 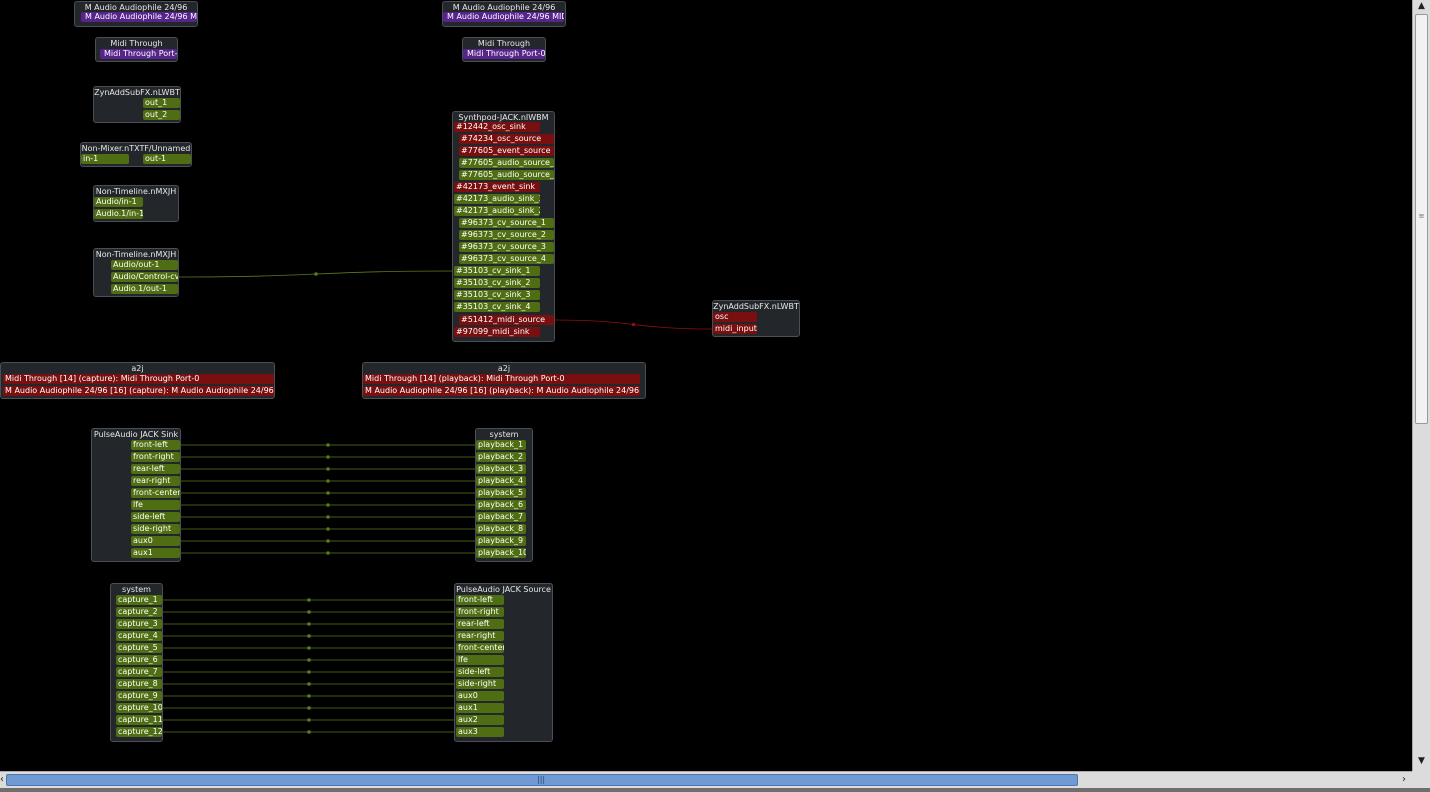 I want to click on port: #35103_cv_sink_4, so click(x=497, y=307).